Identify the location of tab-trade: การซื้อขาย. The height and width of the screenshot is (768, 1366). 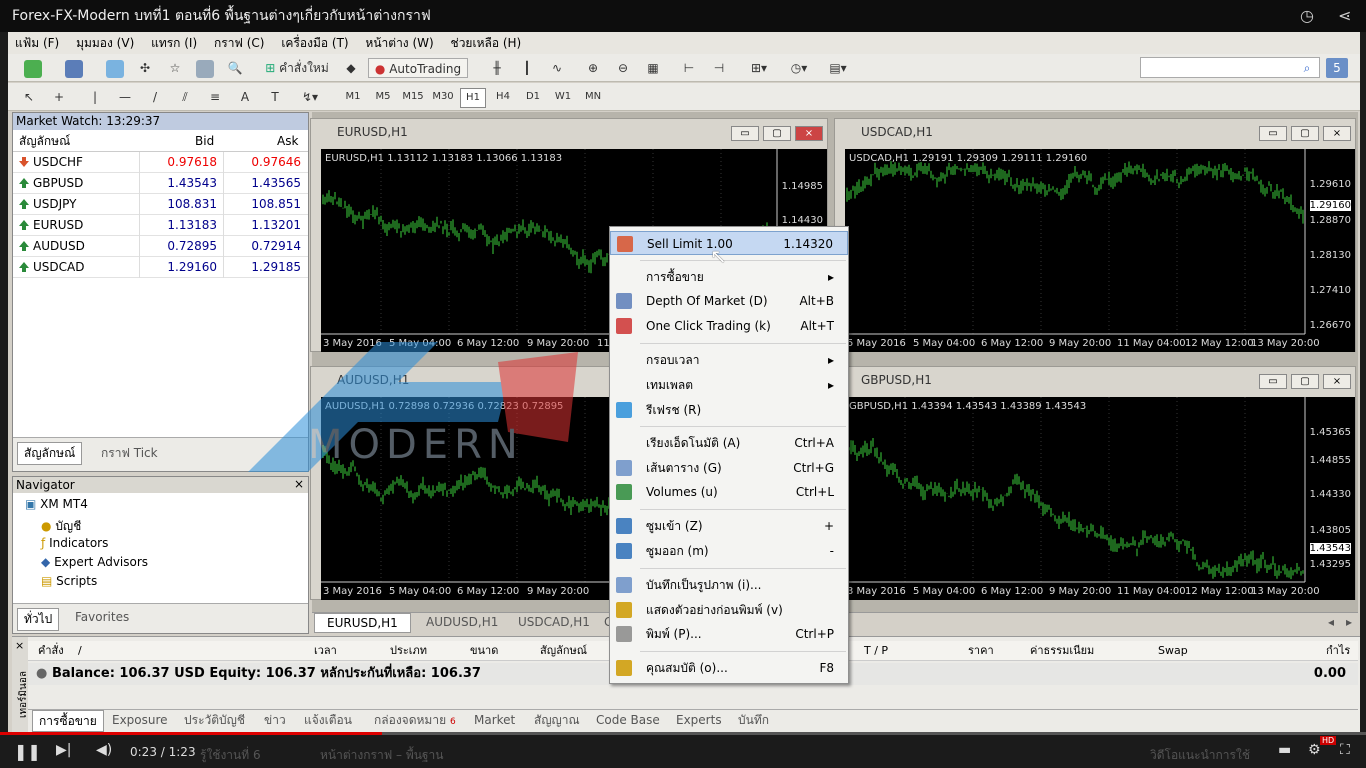
(68, 721).